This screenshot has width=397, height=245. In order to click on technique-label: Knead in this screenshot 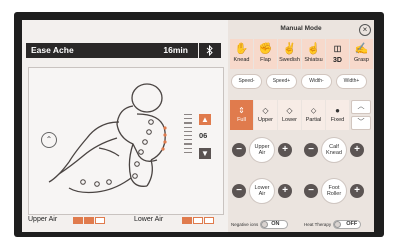, I will do `click(241, 60)`.